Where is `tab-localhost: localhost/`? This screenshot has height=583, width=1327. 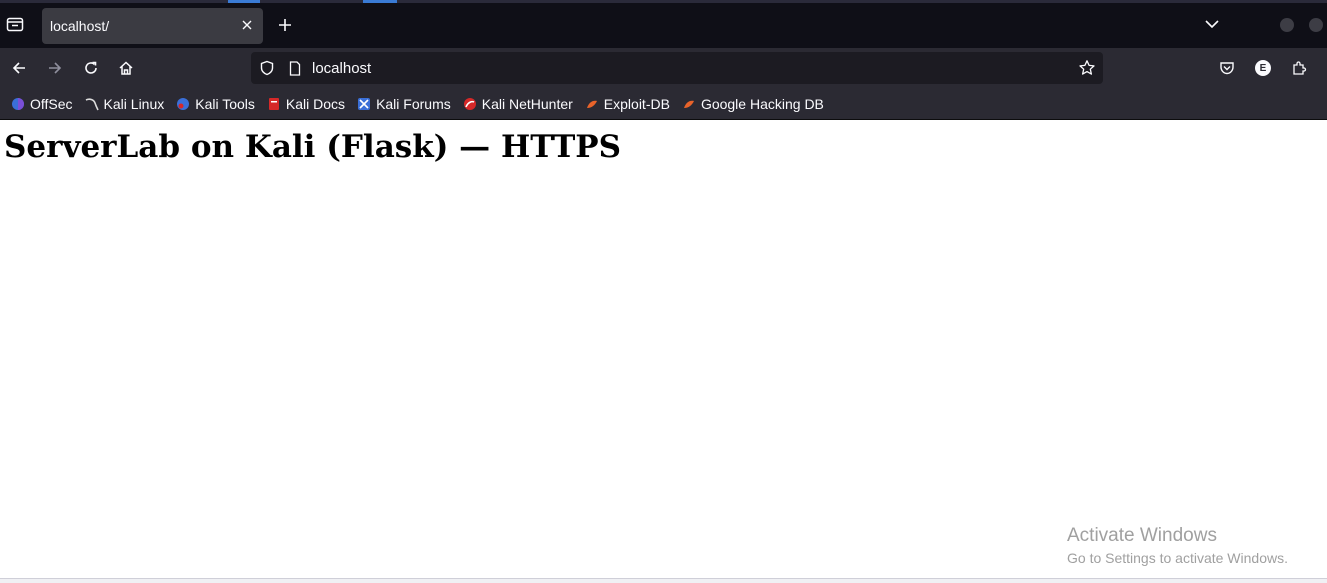
tab-localhost: localhost/ is located at coordinates (152, 26).